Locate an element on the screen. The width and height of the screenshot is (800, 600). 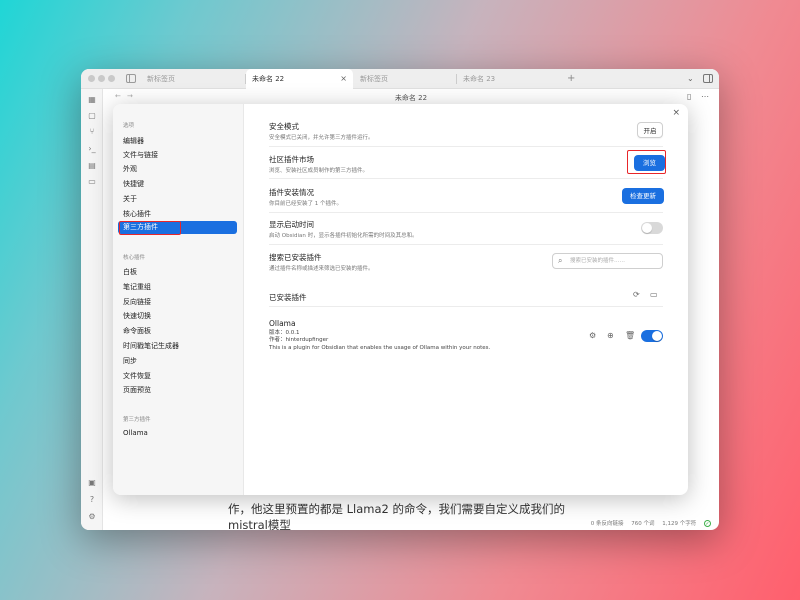
startup-time-toggle is located at coordinates (652, 228).